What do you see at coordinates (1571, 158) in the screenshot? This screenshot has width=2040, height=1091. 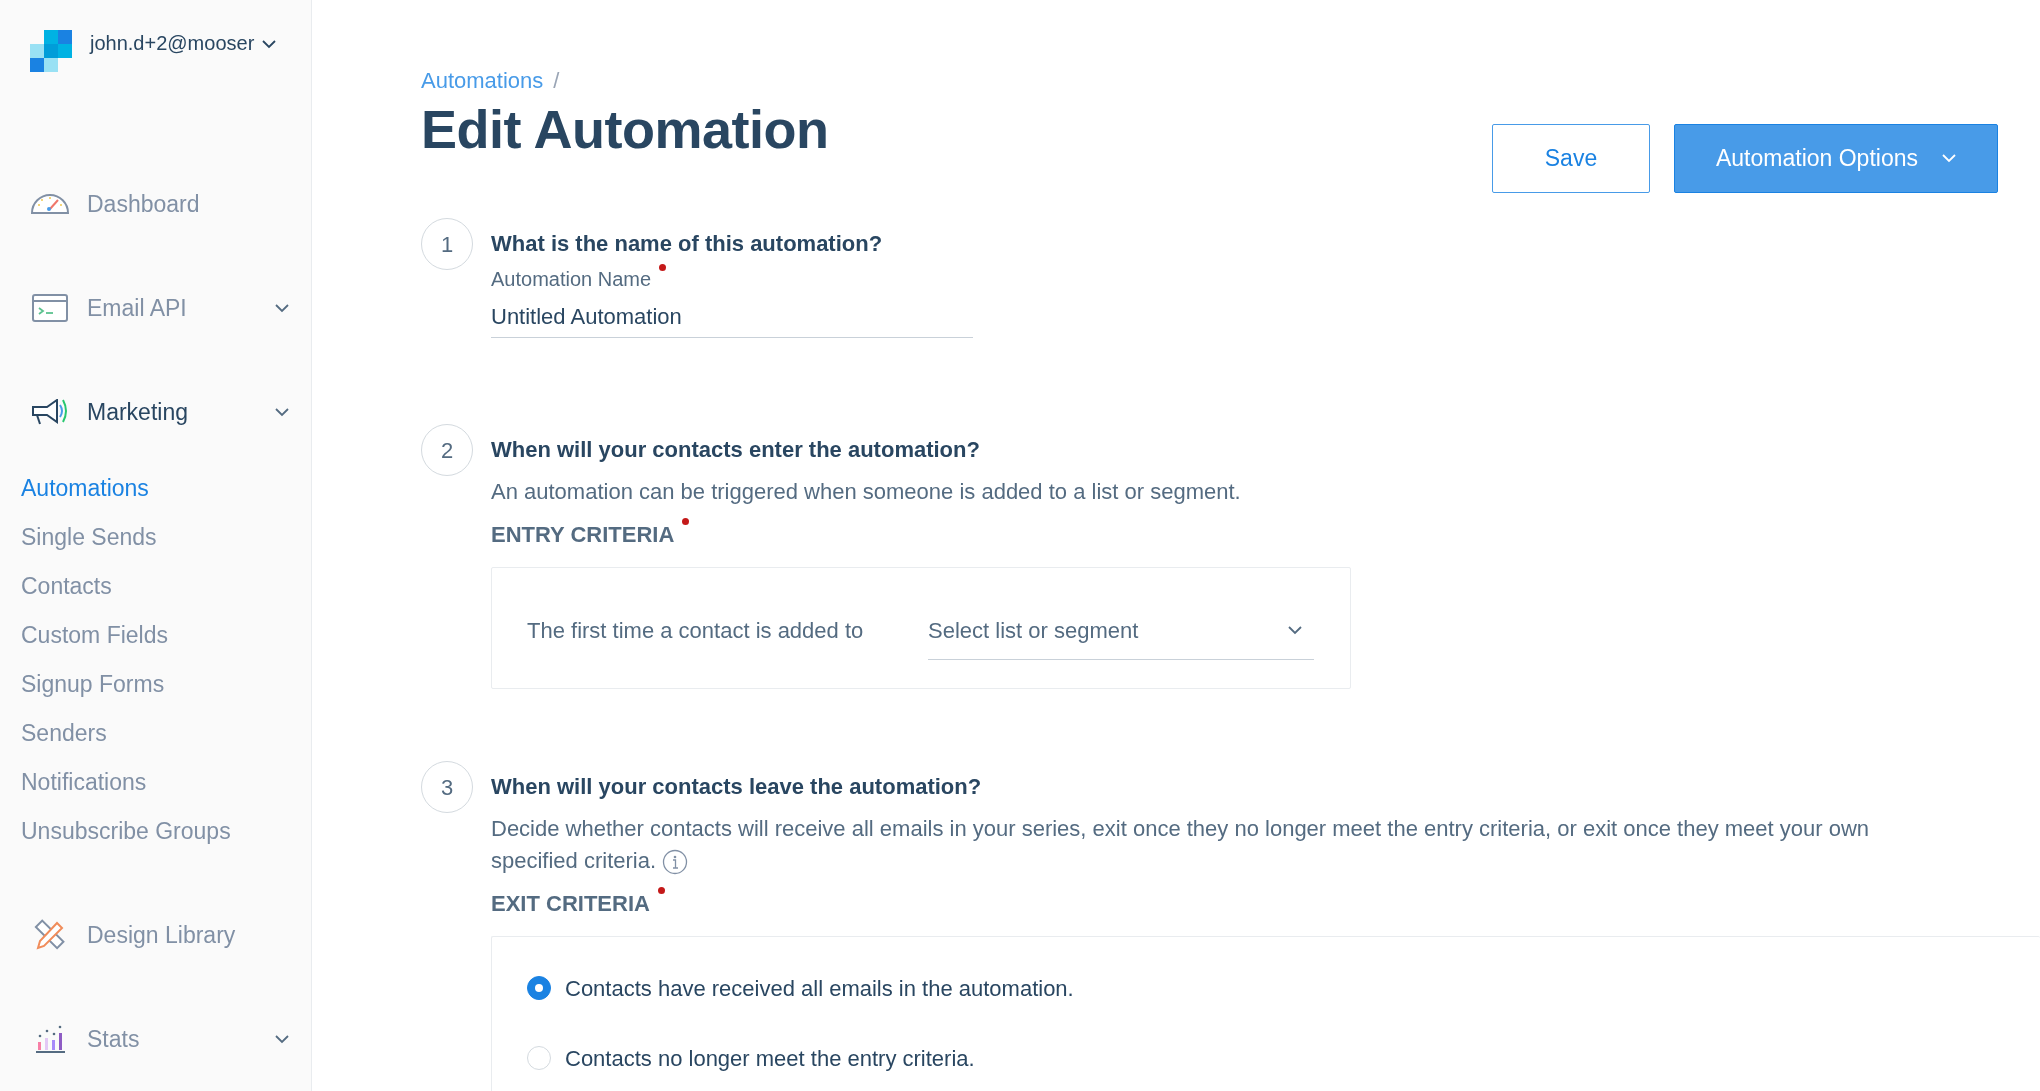 I see `save-button: Save` at bounding box center [1571, 158].